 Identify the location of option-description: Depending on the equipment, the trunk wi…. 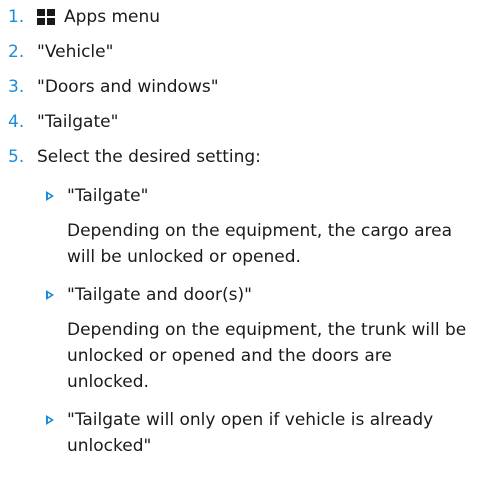
(267, 356).